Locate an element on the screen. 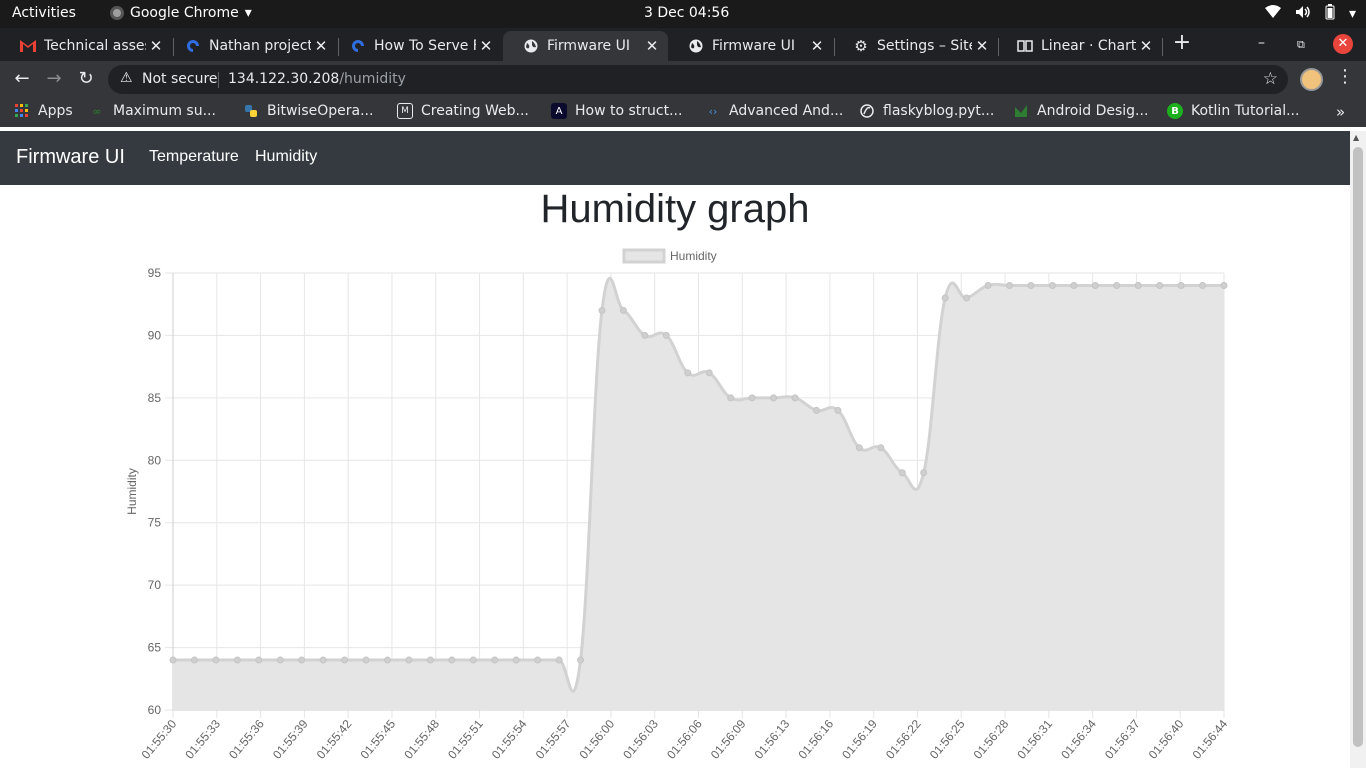 The width and height of the screenshot is (1366, 768). clock: 3 Dec 04:56 is located at coordinates (686, 13).